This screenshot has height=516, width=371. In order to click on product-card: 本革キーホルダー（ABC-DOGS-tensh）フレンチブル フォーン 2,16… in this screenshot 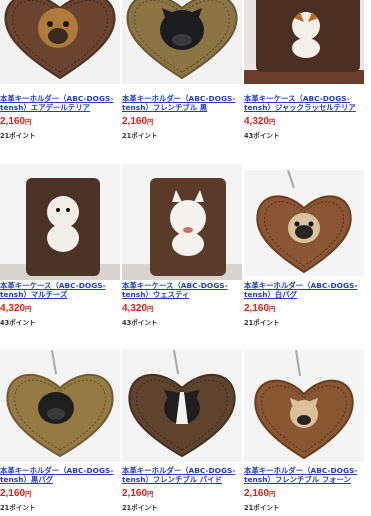, I will do `click(304, 433)`.